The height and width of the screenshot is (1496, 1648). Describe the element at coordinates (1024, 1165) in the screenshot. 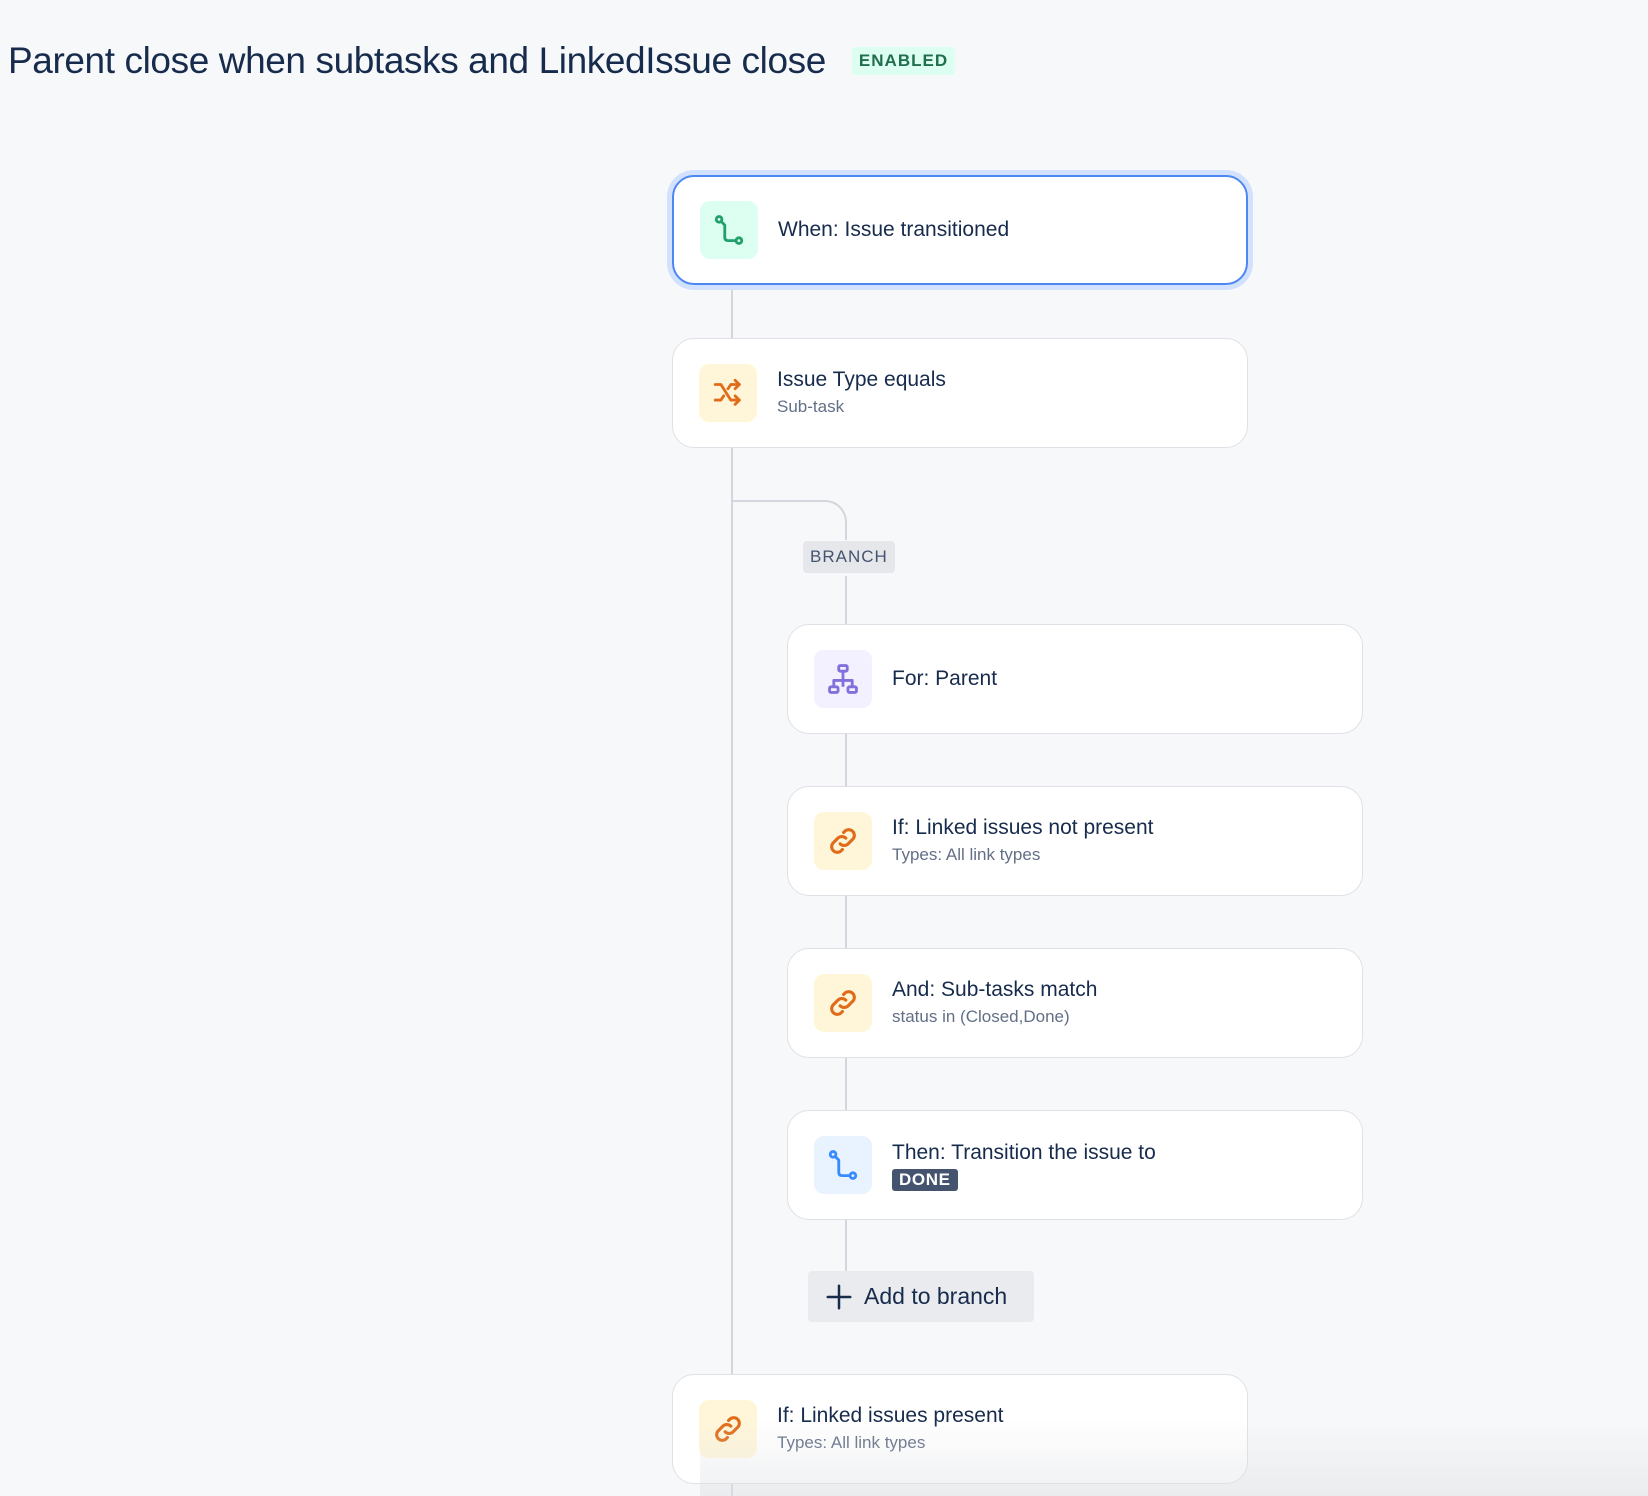

I see `branch-then-text: Then: Transition the issue to DONE` at that location.